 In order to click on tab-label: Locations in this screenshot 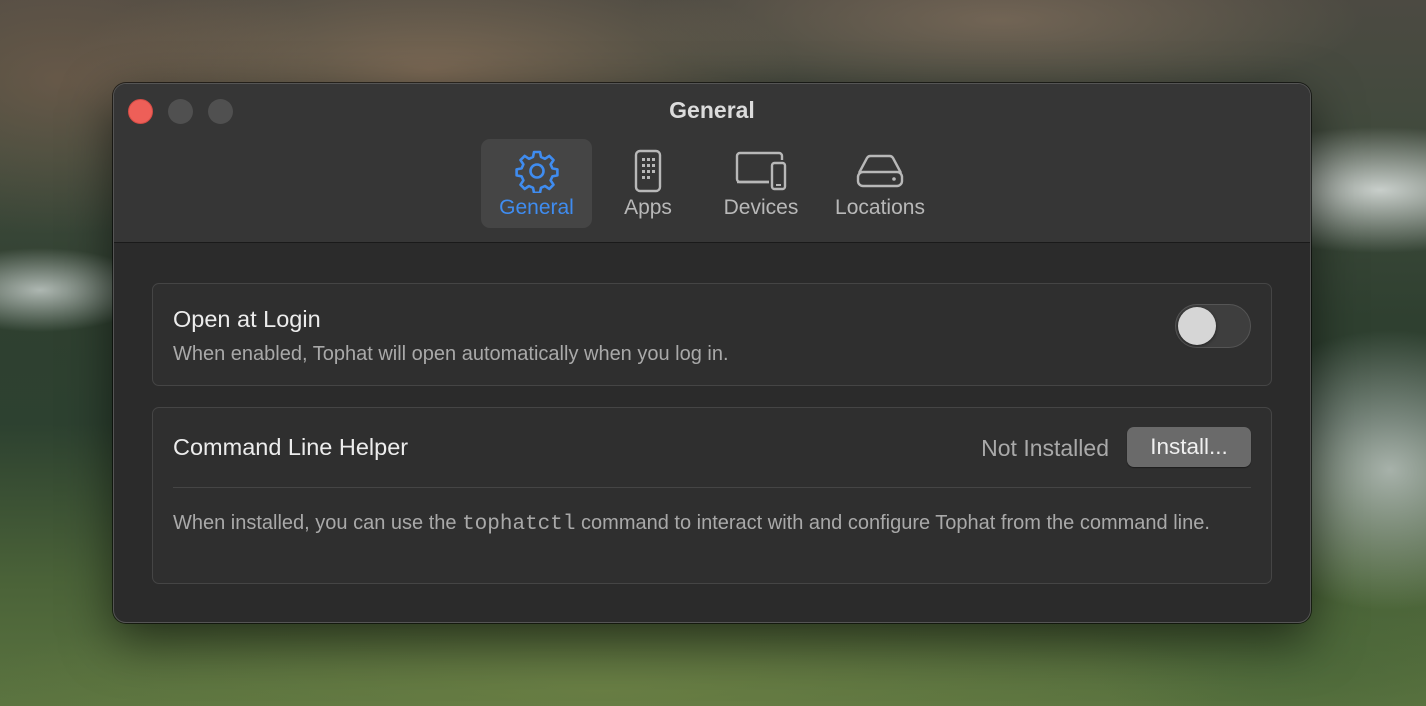, I will do `click(880, 207)`.